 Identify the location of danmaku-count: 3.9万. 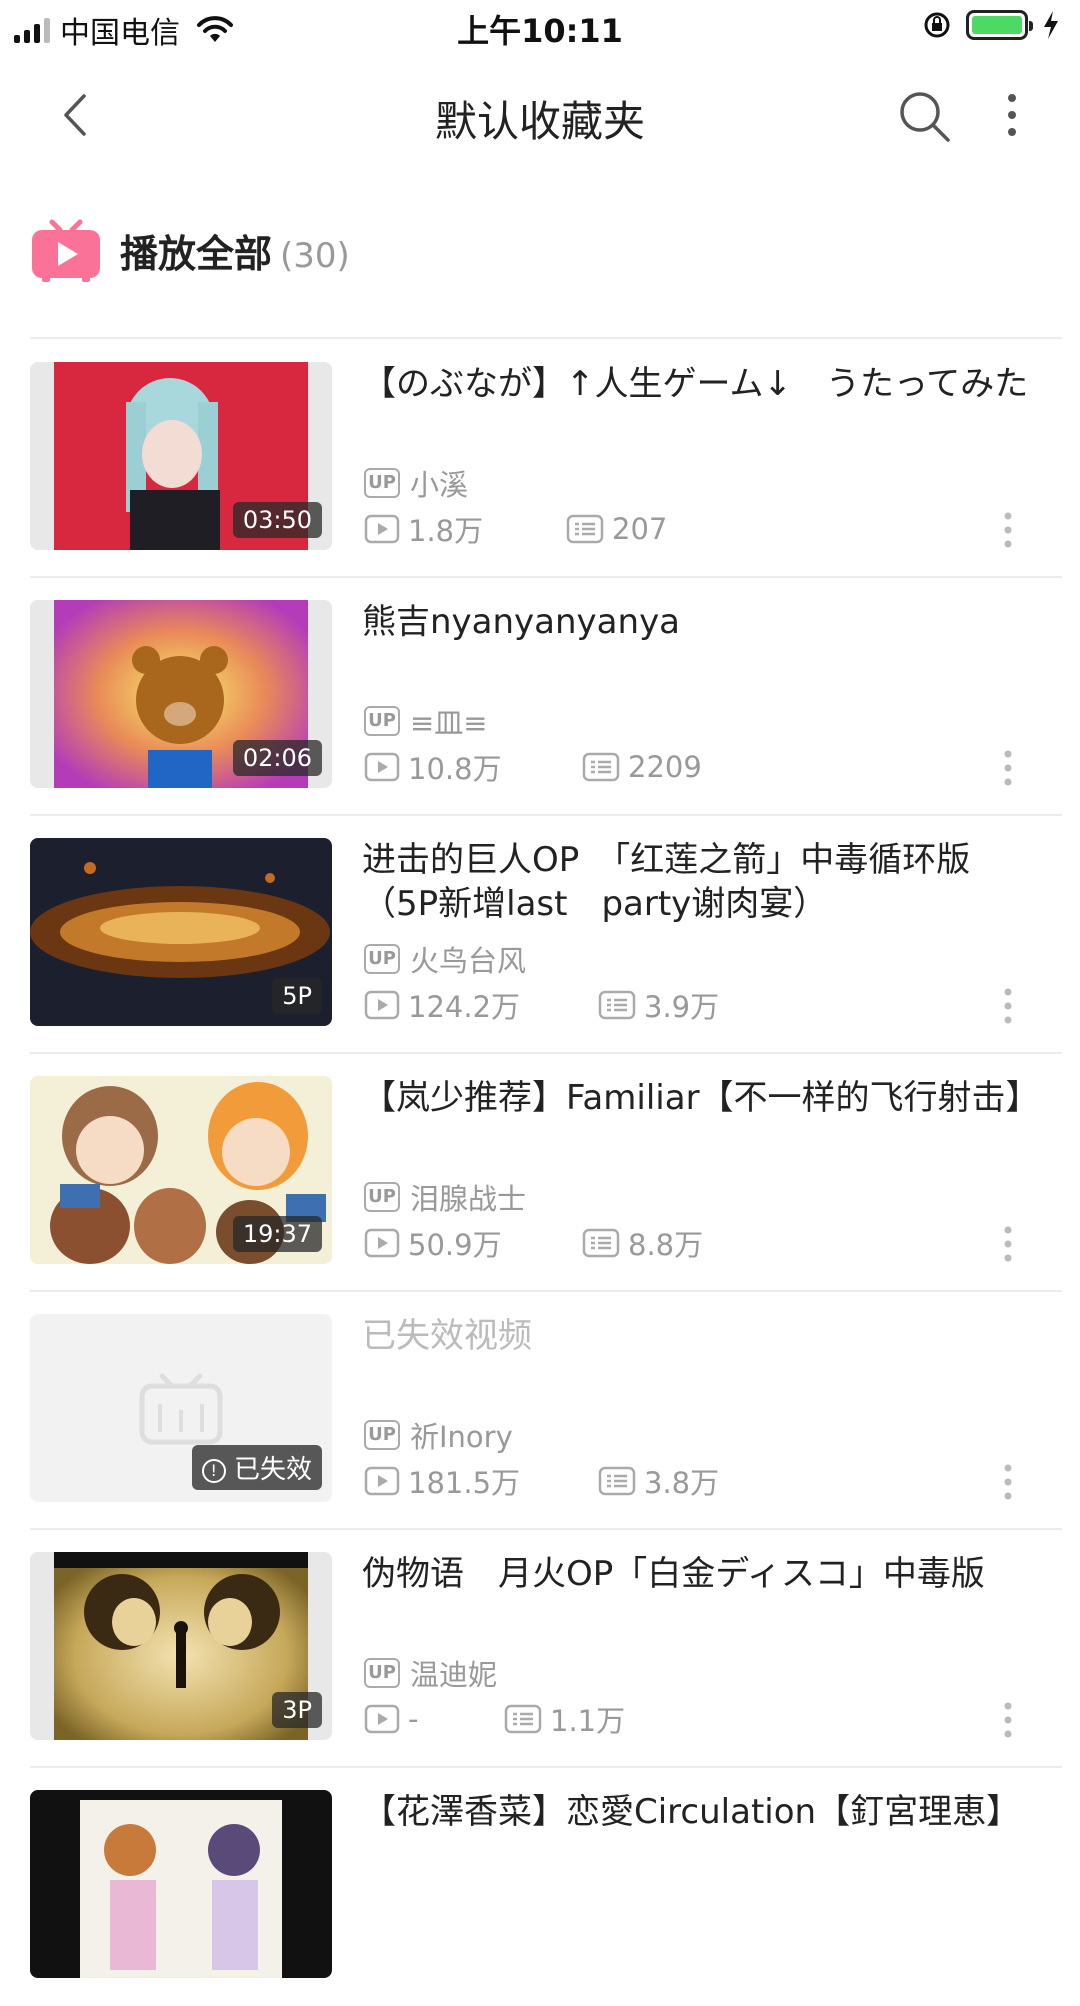
(682, 1007).